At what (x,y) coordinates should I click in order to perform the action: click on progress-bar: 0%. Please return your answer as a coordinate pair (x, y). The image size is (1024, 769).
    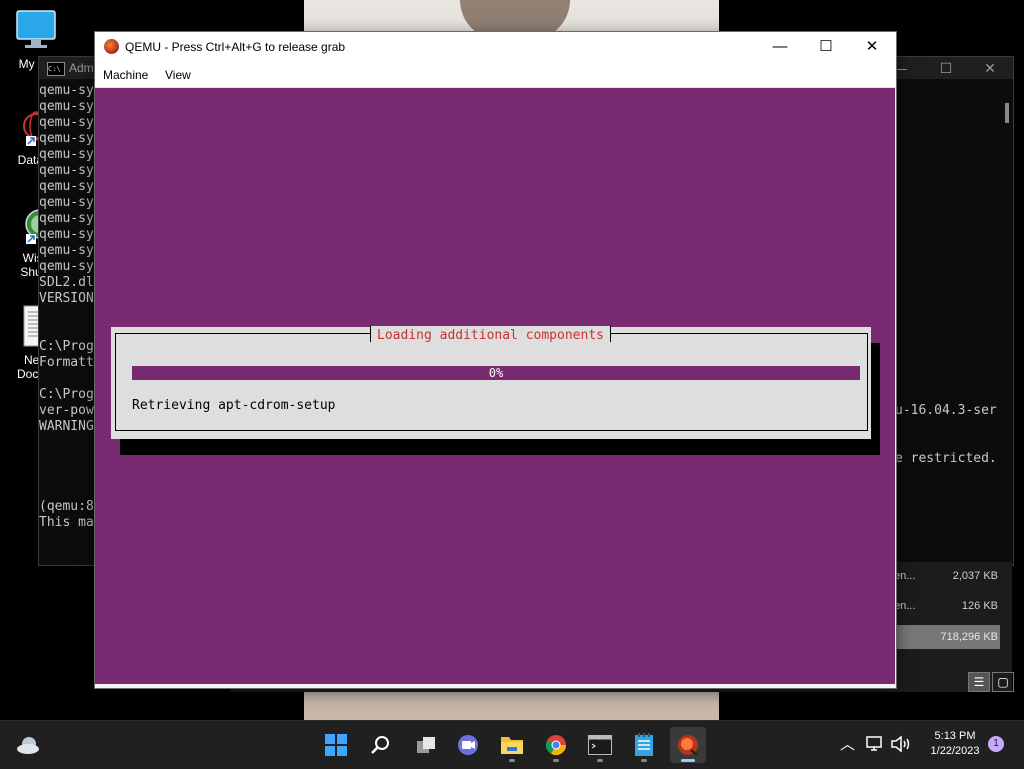
    Looking at the image, I should click on (496, 373).